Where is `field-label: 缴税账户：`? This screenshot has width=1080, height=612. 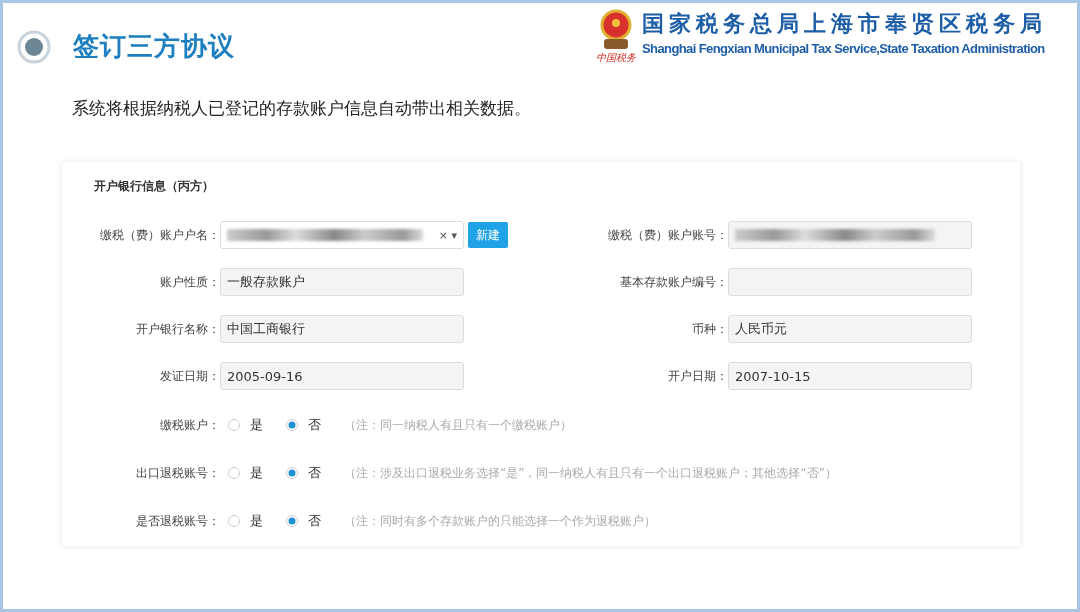
field-label: 缴税账户： is located at coordinates (189, 425).